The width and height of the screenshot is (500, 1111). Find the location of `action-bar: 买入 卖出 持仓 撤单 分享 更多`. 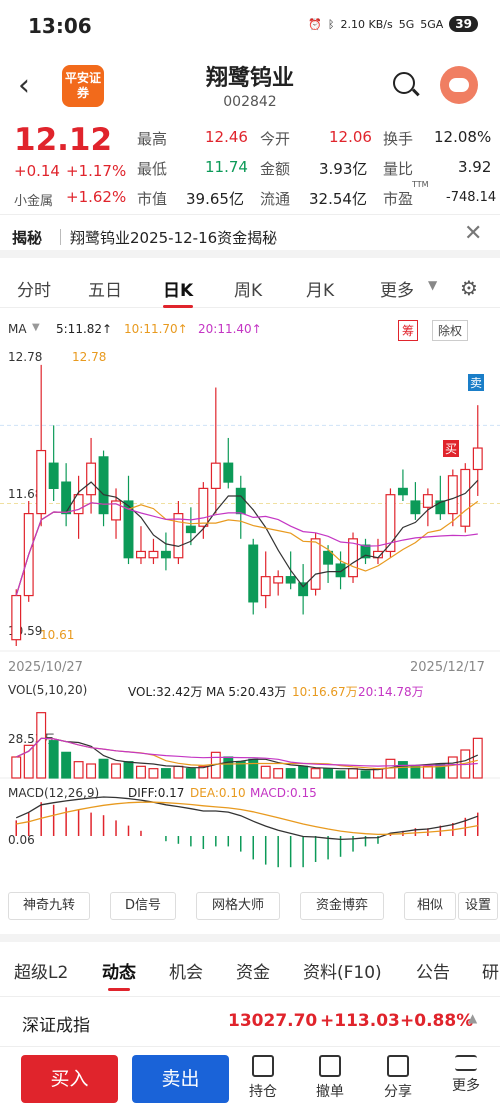

action-bar: 买入 卖出 持仓 撤单 分享 更多 is located at coordinates (250, 1078).